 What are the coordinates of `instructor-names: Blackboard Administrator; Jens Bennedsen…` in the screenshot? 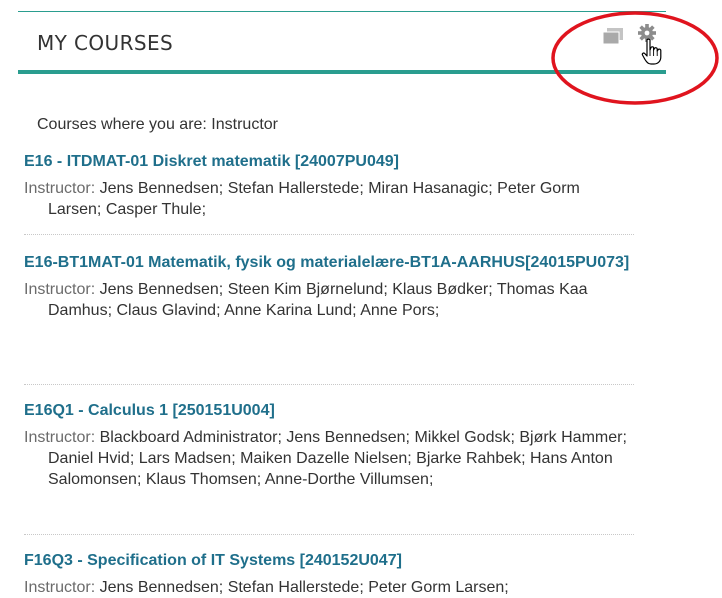 It's located at (337, 458).